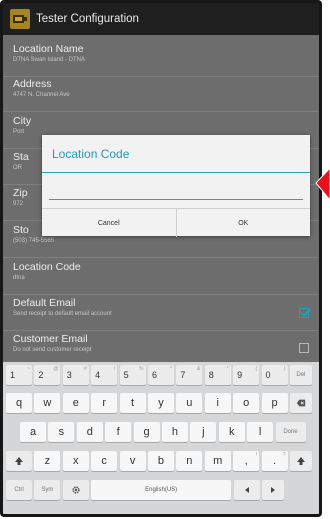  Describe the element at coordinates (183, 375) in the screenshot. I see `key-label: 7` at that location.